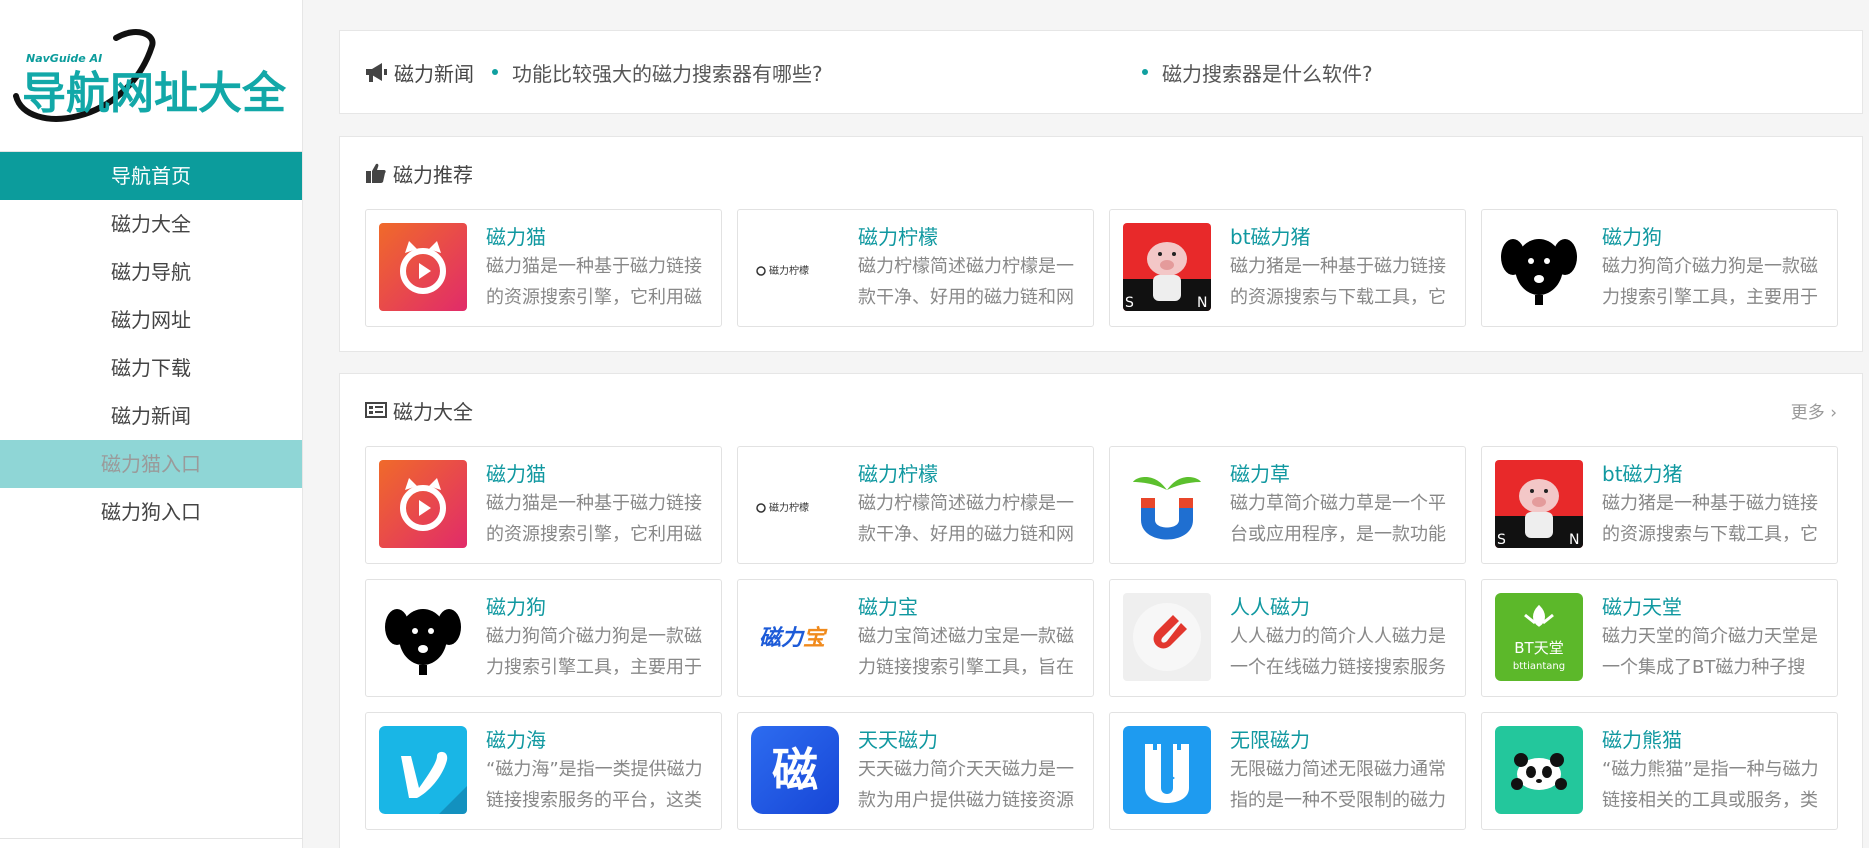  I want to click on sidebar-item: 磁力新闻, so click(151, 416).